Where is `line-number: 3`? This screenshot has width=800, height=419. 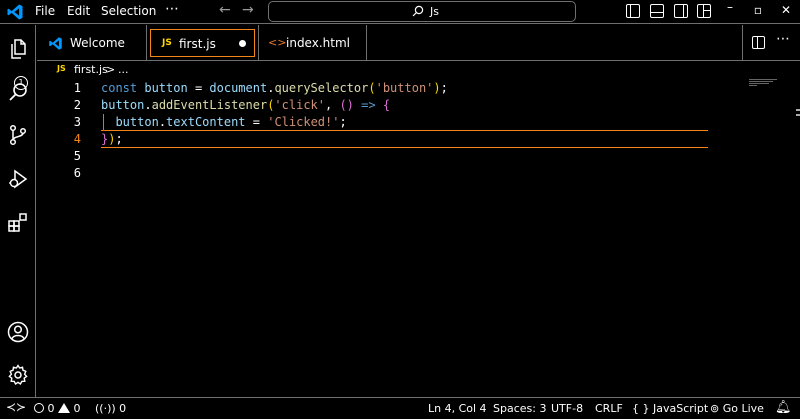 line-number: 3 is located at coordinates (77, 122).